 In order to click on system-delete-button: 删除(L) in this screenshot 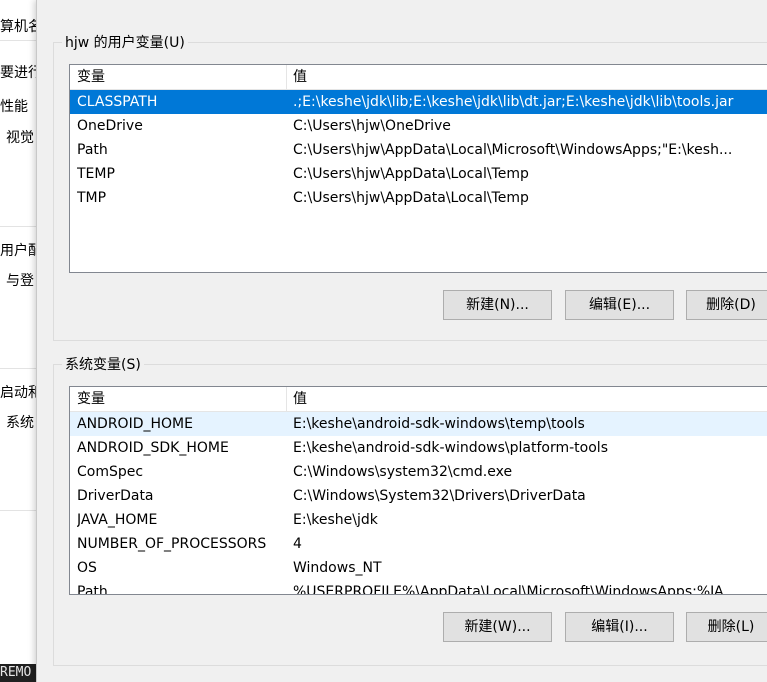, I will do `click(726, 627)`.